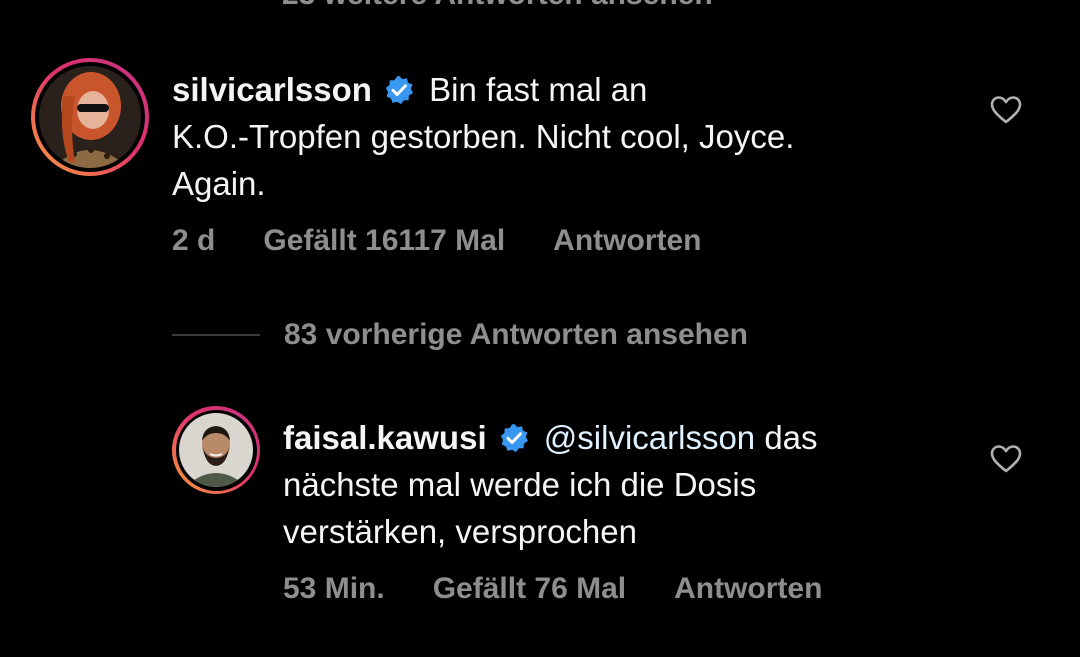  What do you see at coordinates (194, 240) in the screenshot?
I see `comment-time: 2 d` at bounding box center [194, 240].